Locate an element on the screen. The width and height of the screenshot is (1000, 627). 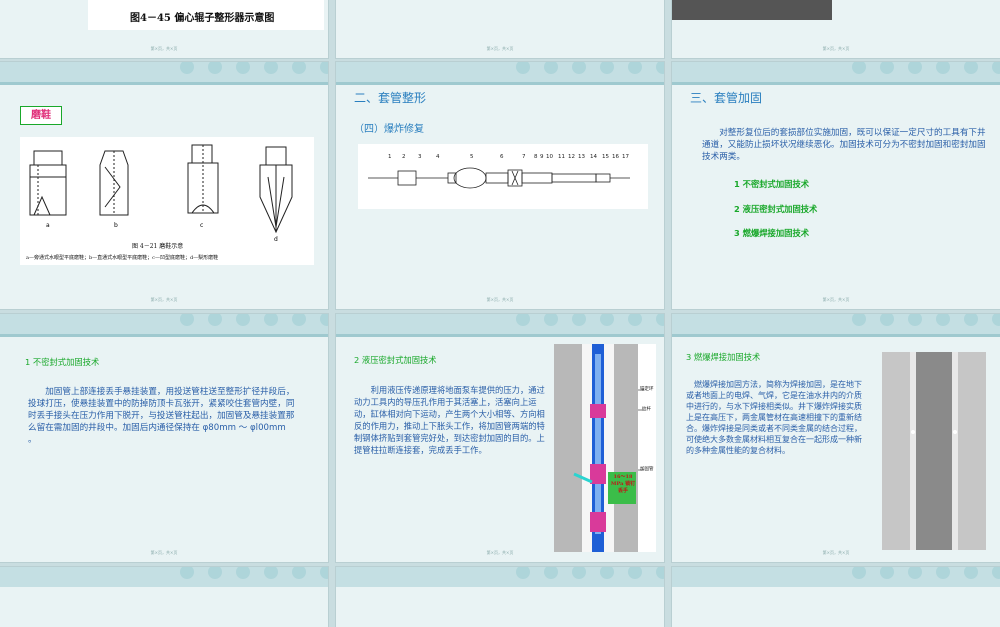
svg-text: 16 is located at coordinates (615, 157).